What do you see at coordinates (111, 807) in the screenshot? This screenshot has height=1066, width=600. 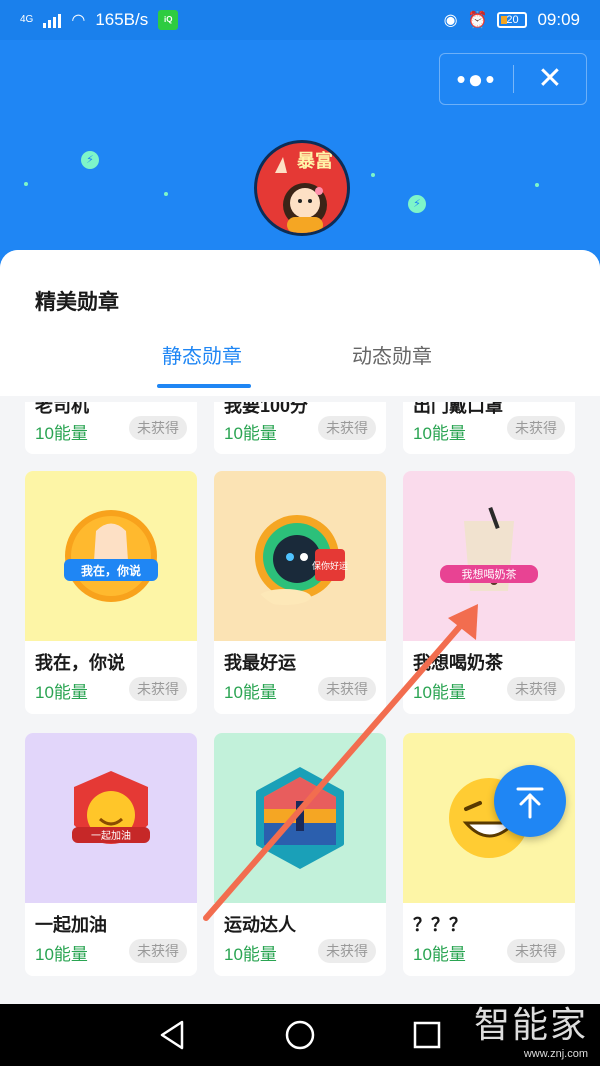 I see `cheer-emblem-icon: 一起加油` at bounding box center [111, 807].